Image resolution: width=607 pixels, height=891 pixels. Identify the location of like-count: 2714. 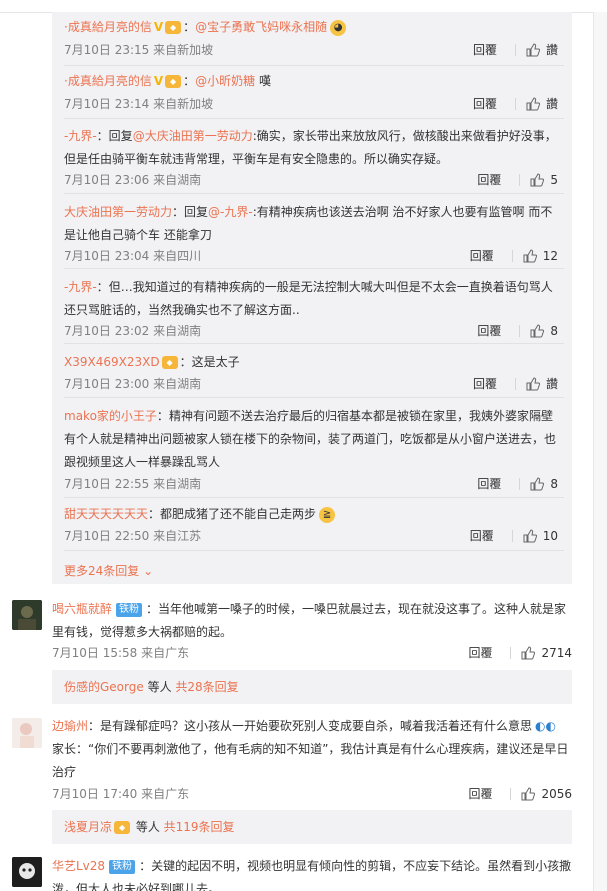
(556, 652).